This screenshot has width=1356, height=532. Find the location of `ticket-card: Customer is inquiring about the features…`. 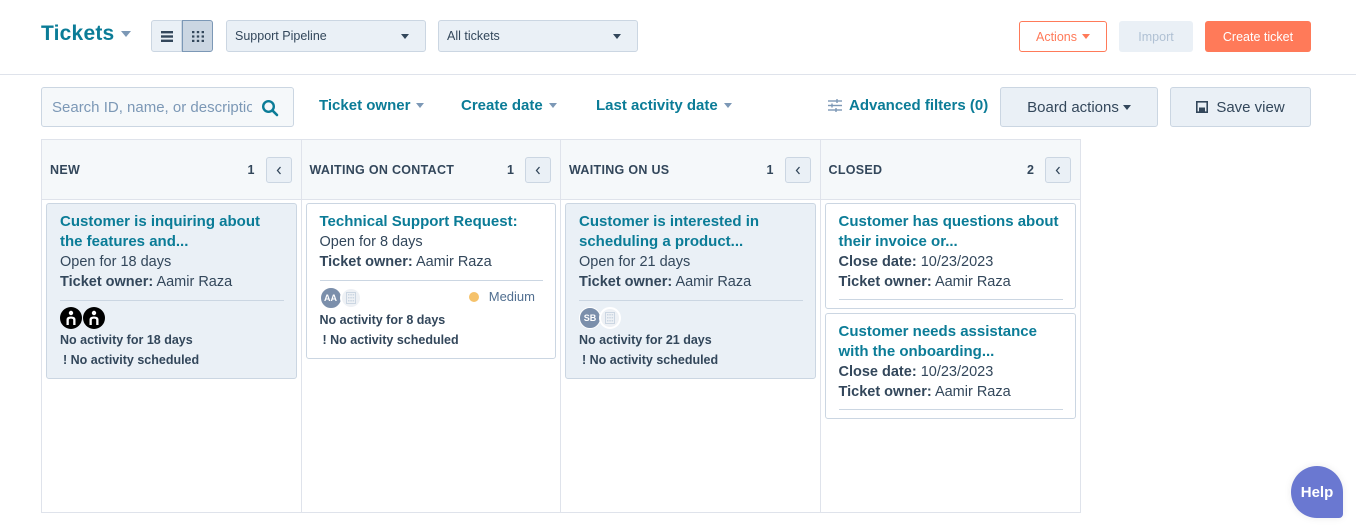

ticket-card: Customer is inquiring about the features… is located at coordinates (171, 291).